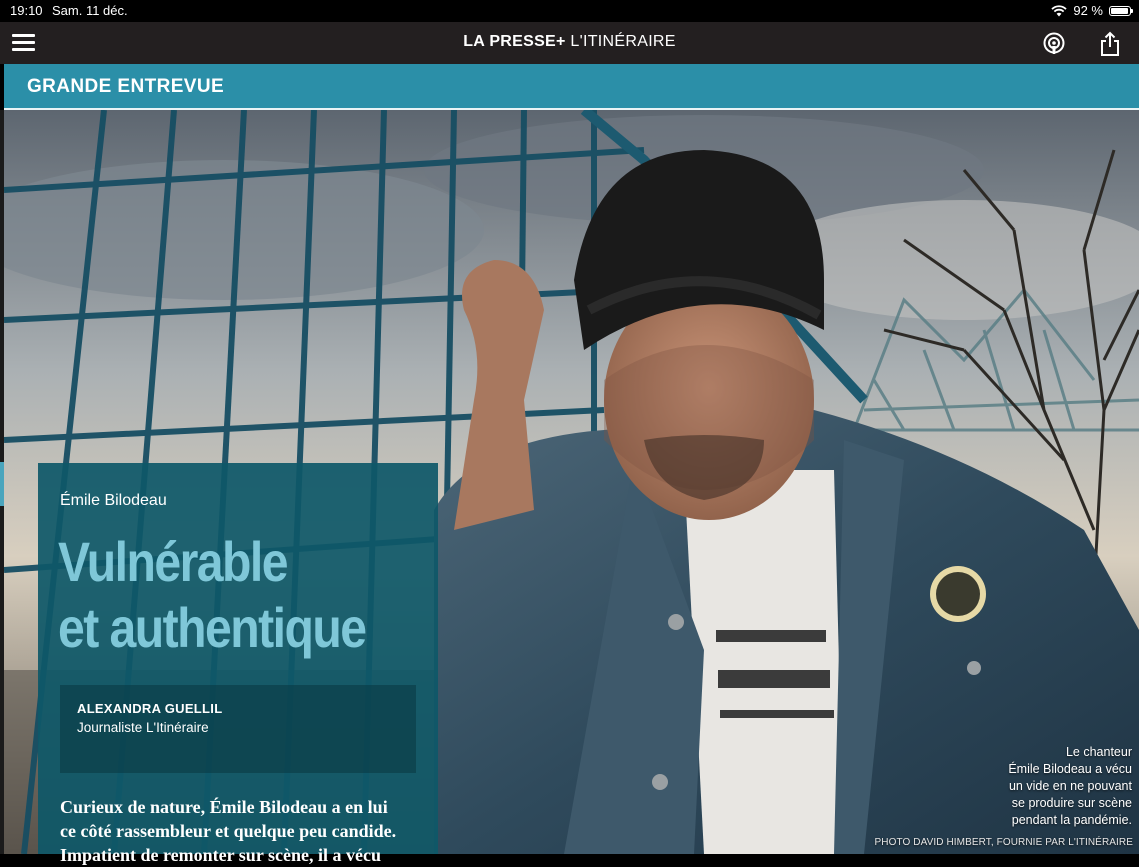 The width and height of the screenshot is (1139, 867). What do you see at coordinates (1059, 10) in the screenshot?
I see `wifi-icon` at bounding box center [1059, 10].